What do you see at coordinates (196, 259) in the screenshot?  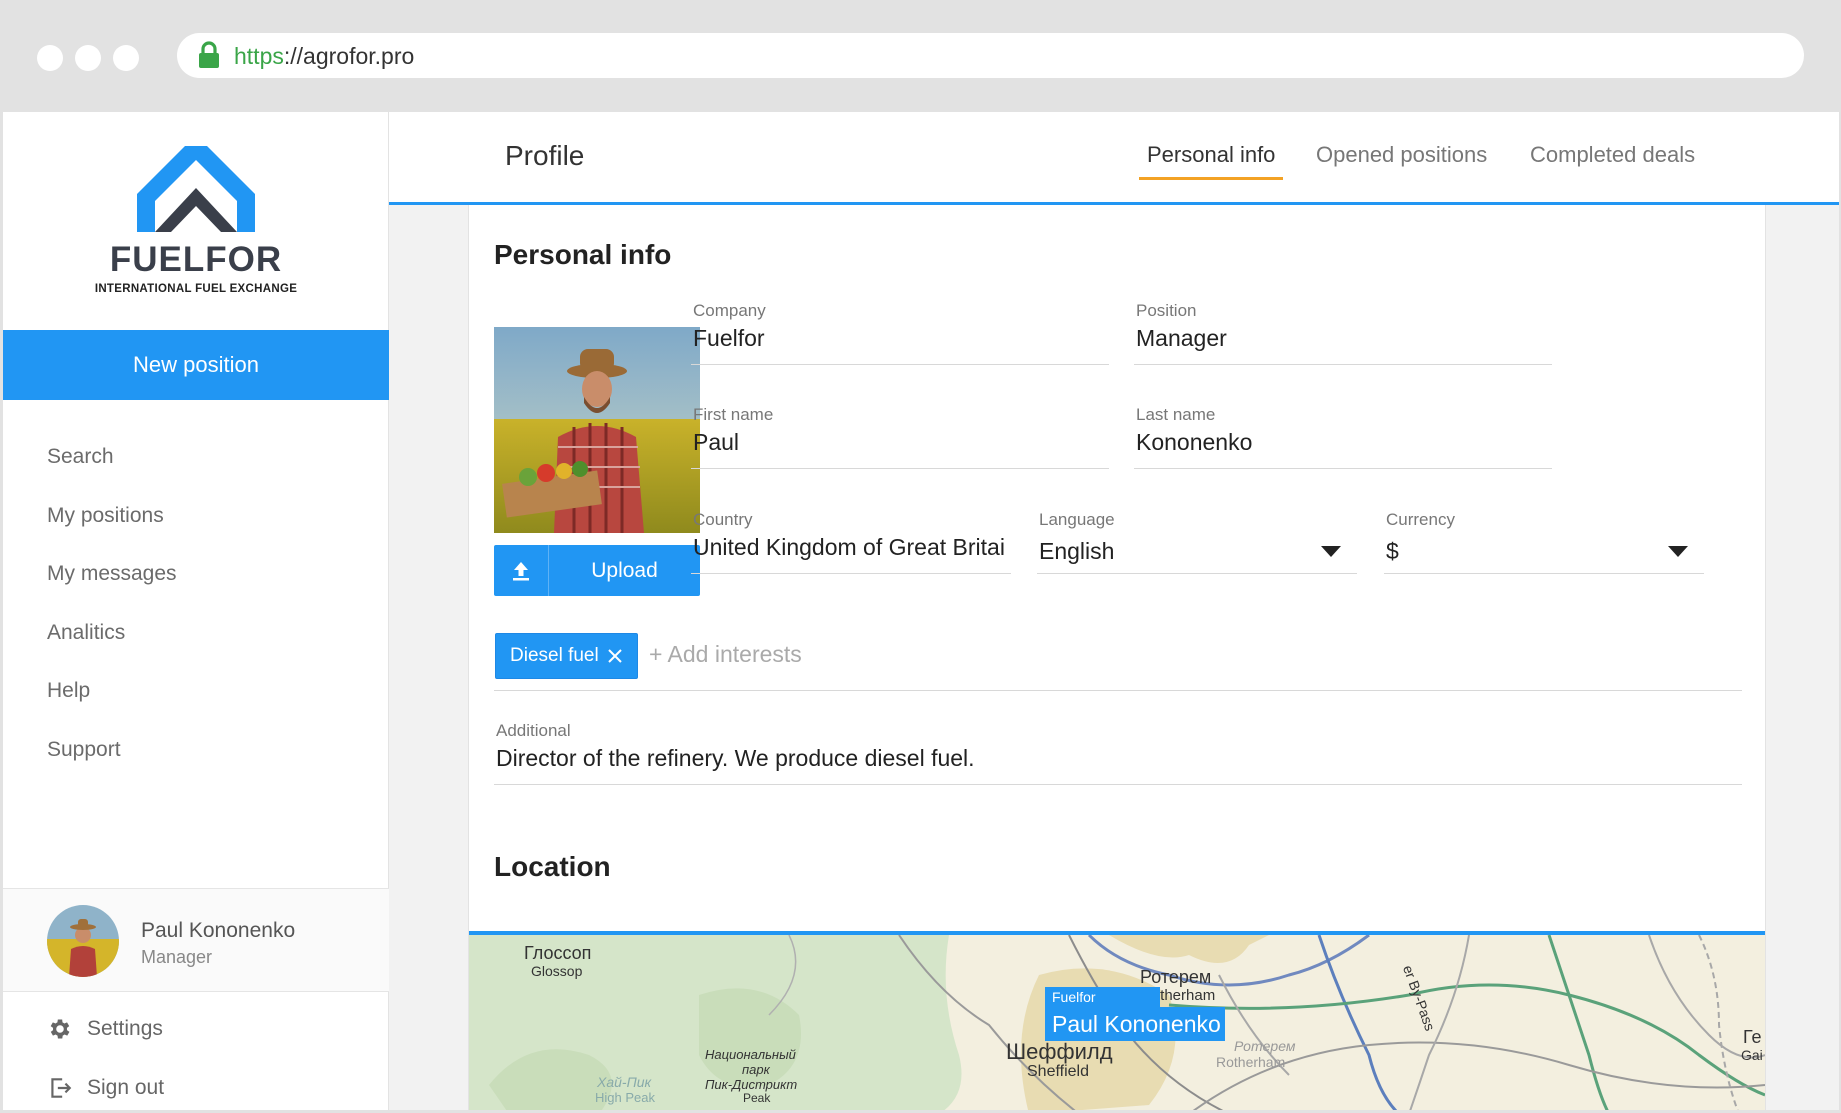 I see `brand-name: FUELFOR` at bounding box center [196, 259].